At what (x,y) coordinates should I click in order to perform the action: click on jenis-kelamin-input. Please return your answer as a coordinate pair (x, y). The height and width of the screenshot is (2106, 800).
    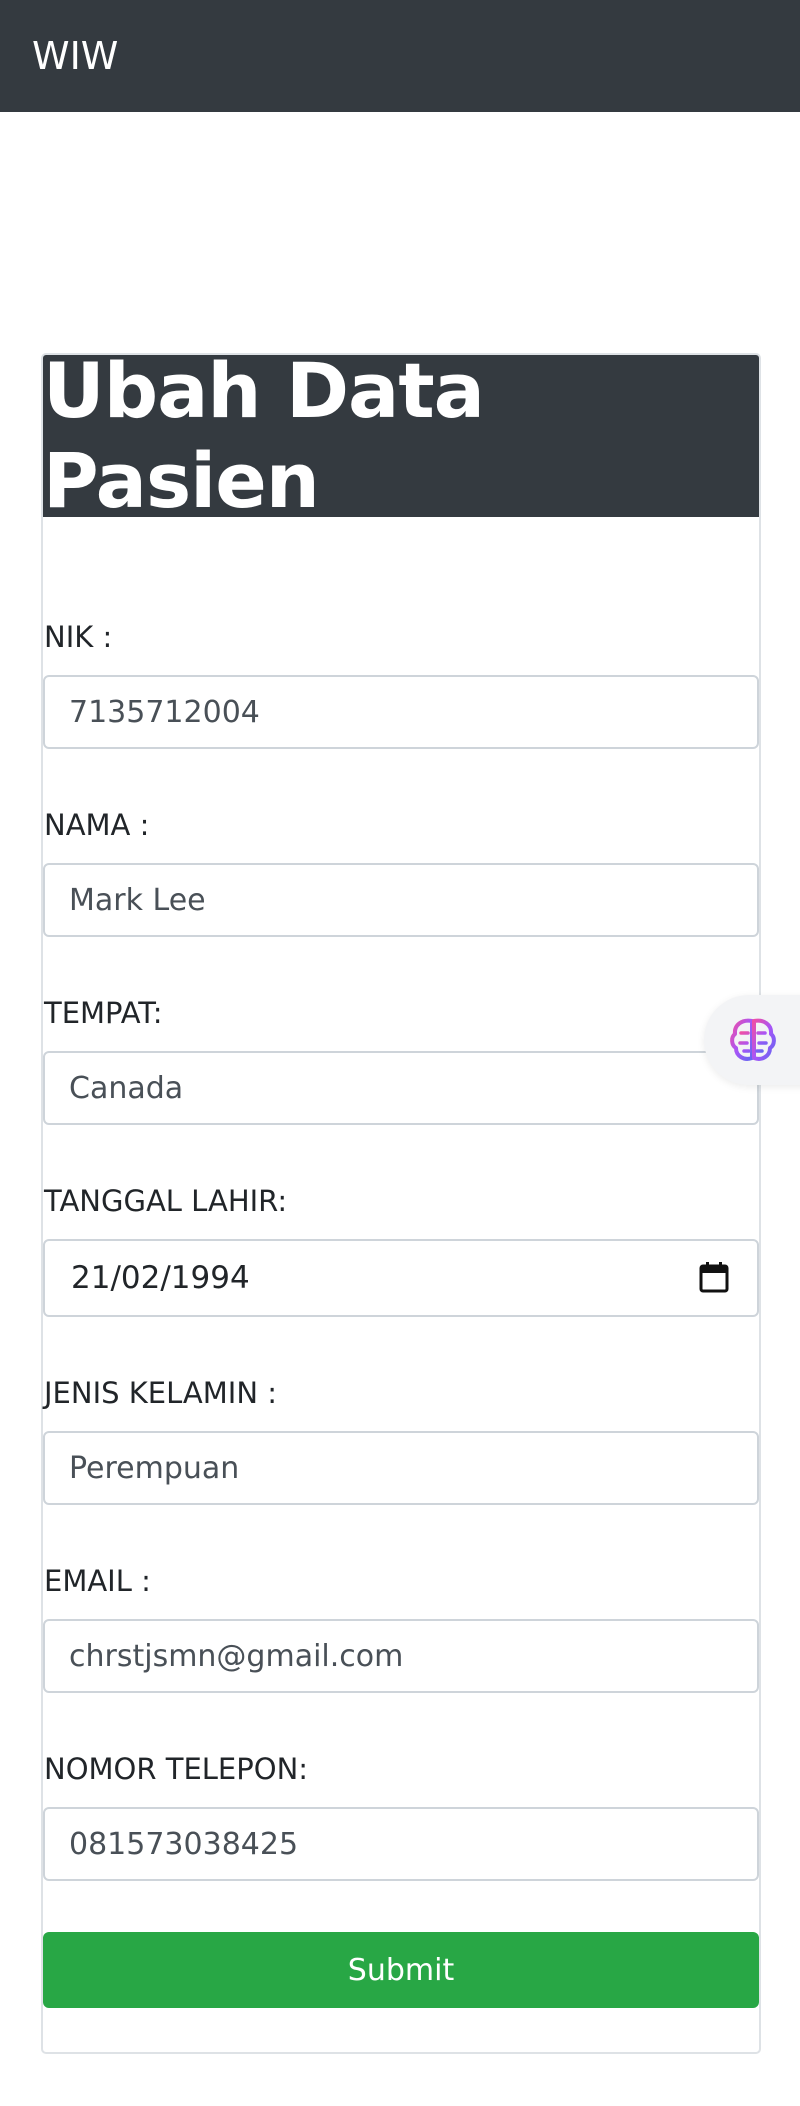
    Looking at the image, I should click on (401, 1468).